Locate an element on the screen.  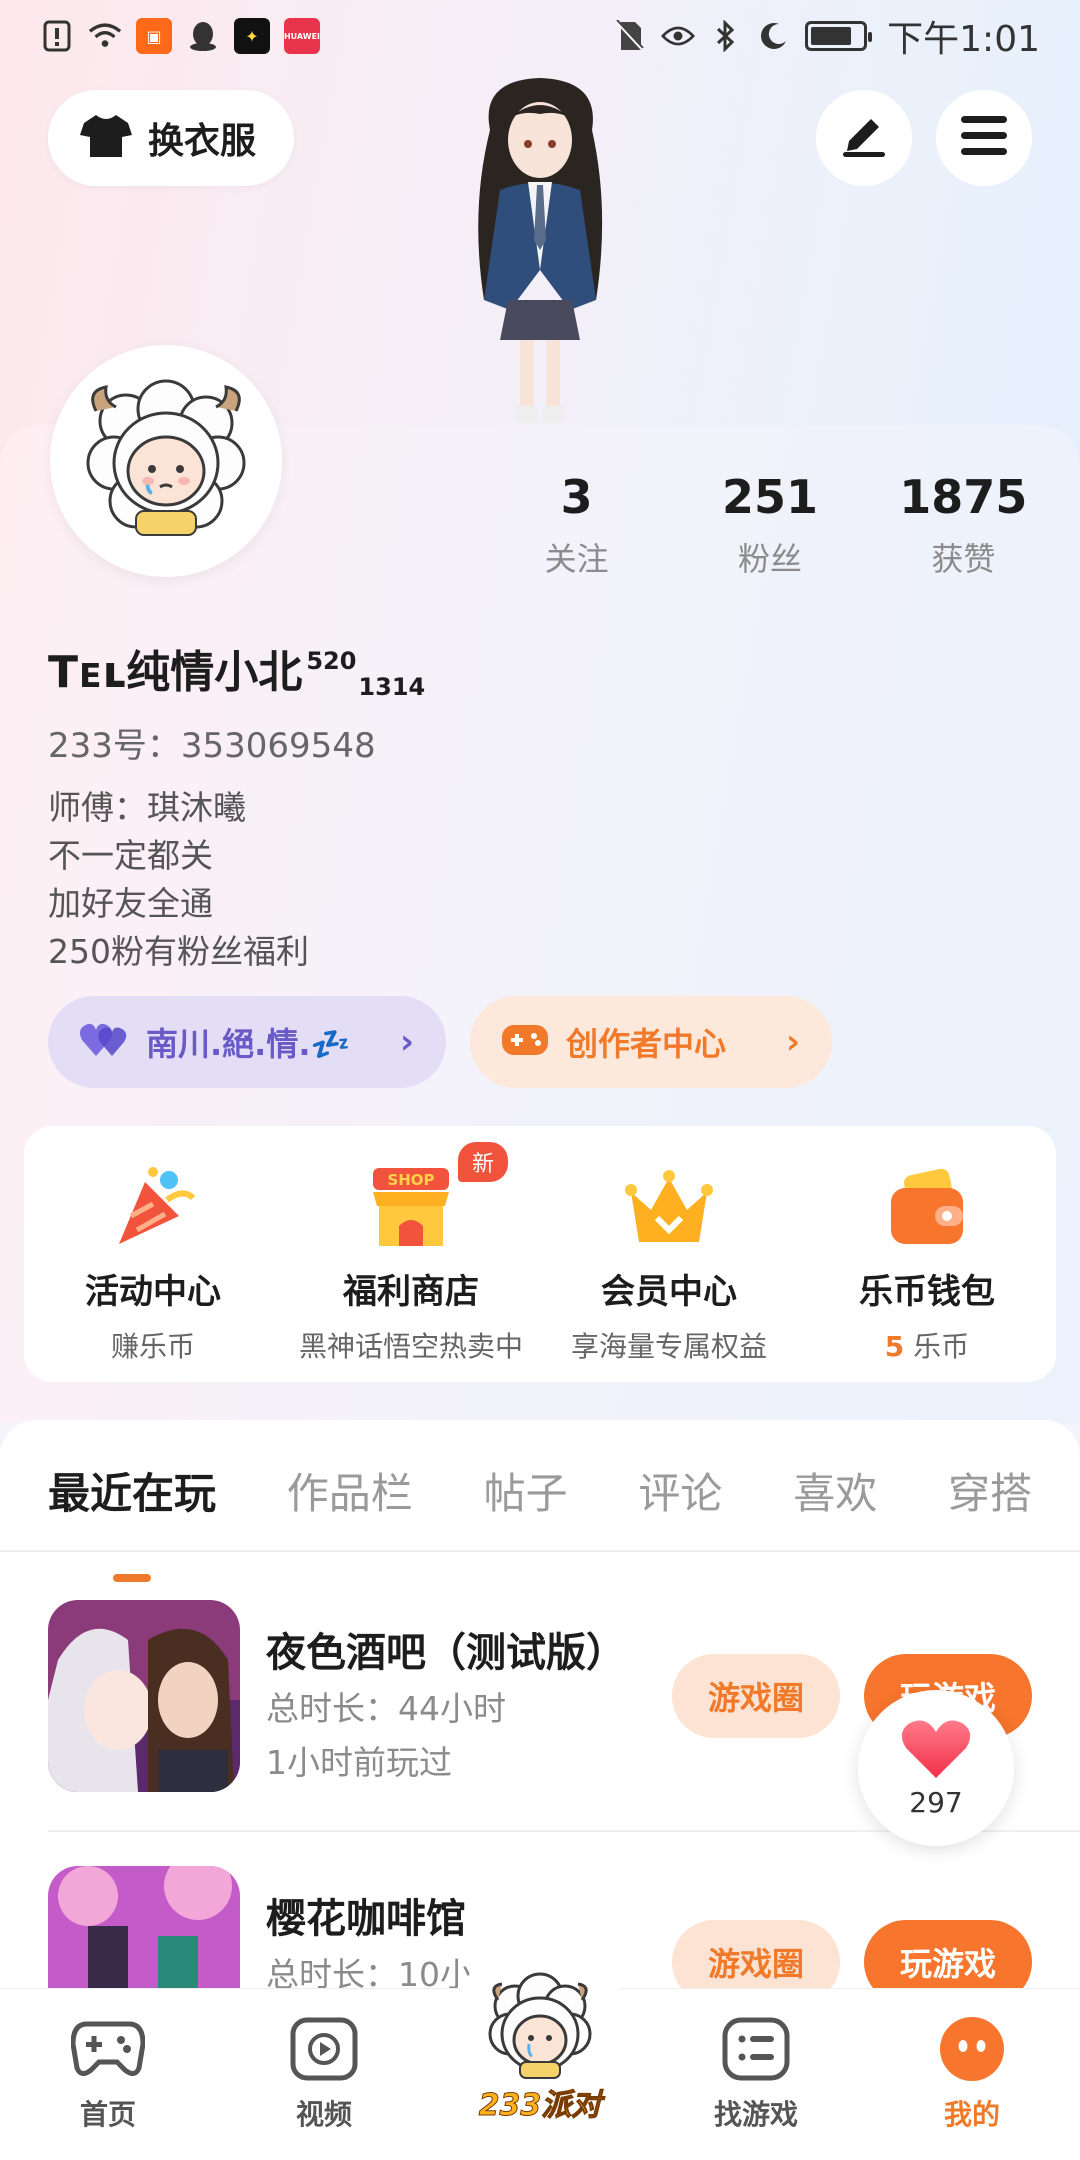
stat-value: 251 is located at coordinates (769, 497).